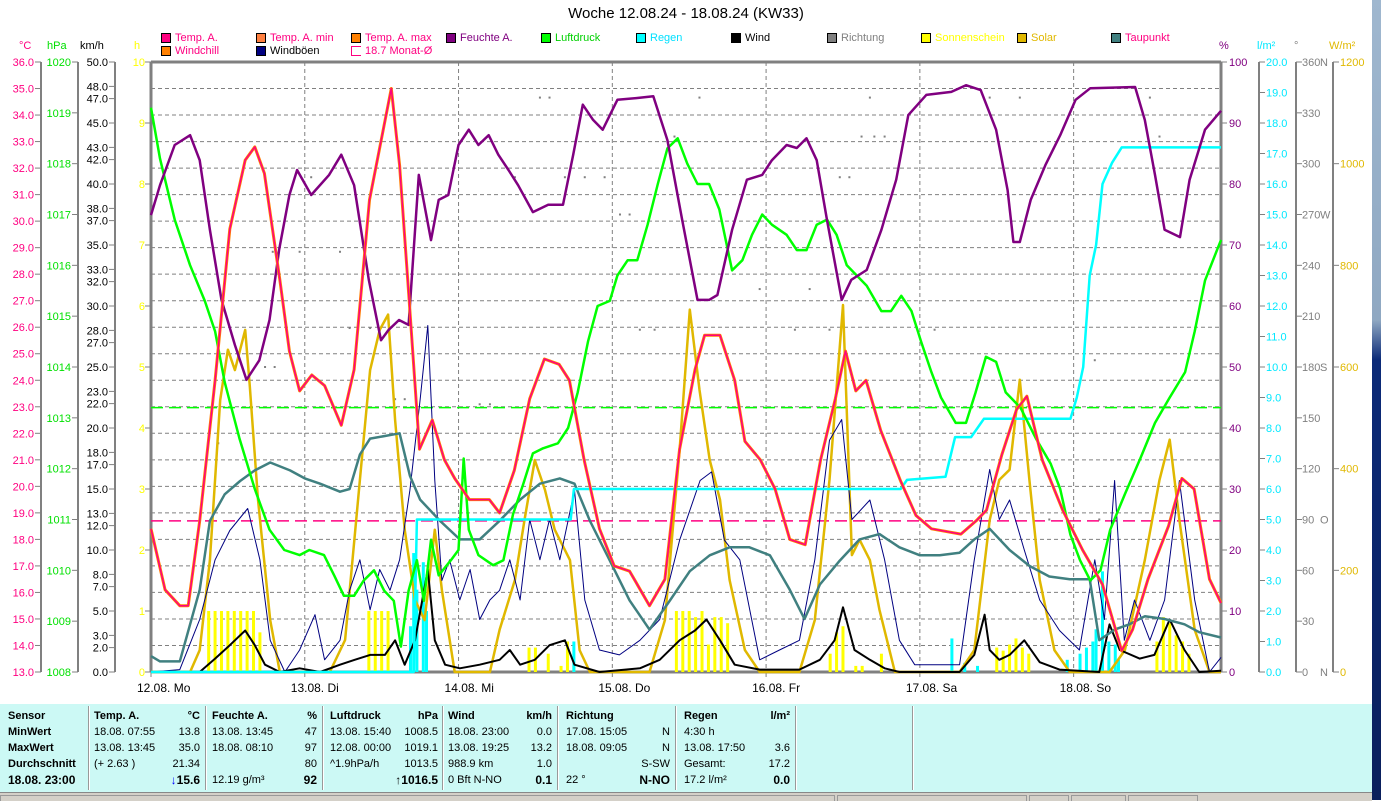 This screenshot has height=801, width=1381. I want to click on axis-tick-label: 47.0, so click(97, 100).